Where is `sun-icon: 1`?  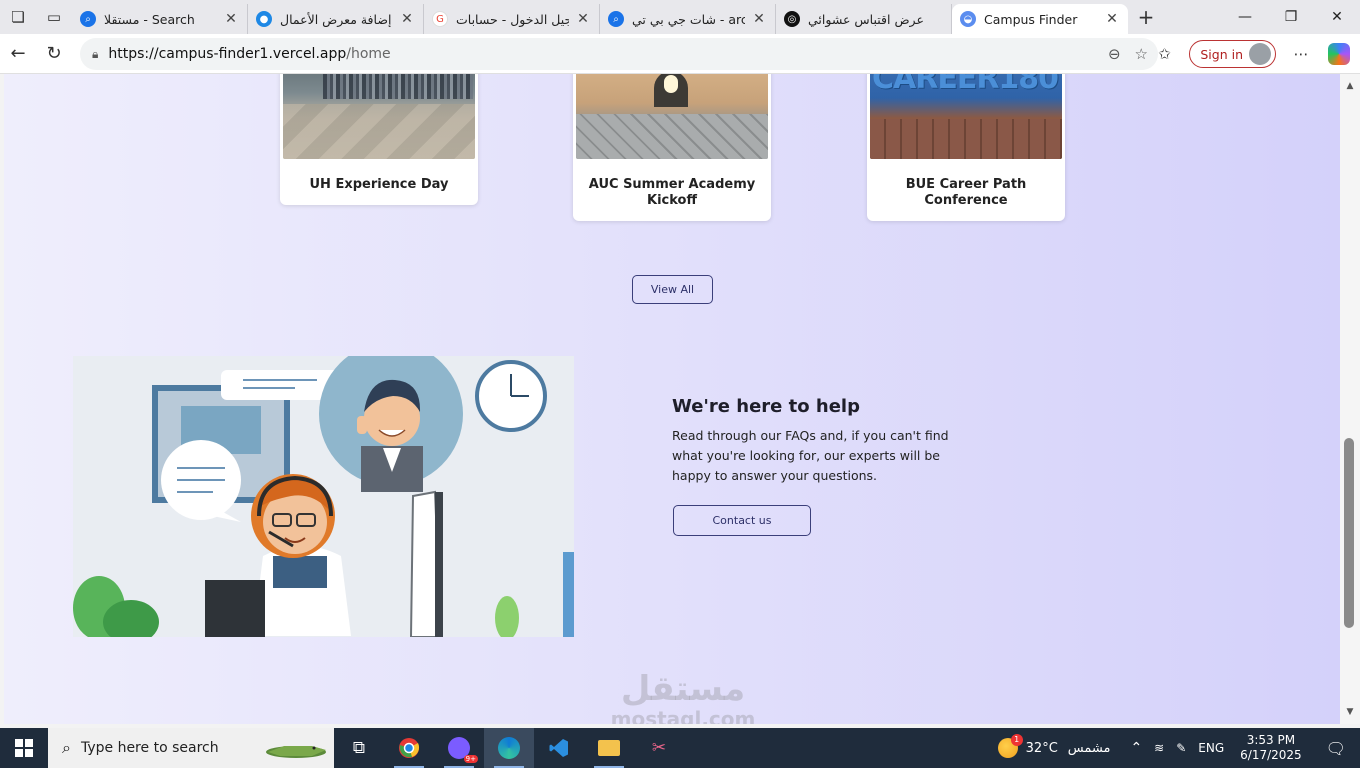
sun-icon: 1 is located at coordinates (1010, 746).